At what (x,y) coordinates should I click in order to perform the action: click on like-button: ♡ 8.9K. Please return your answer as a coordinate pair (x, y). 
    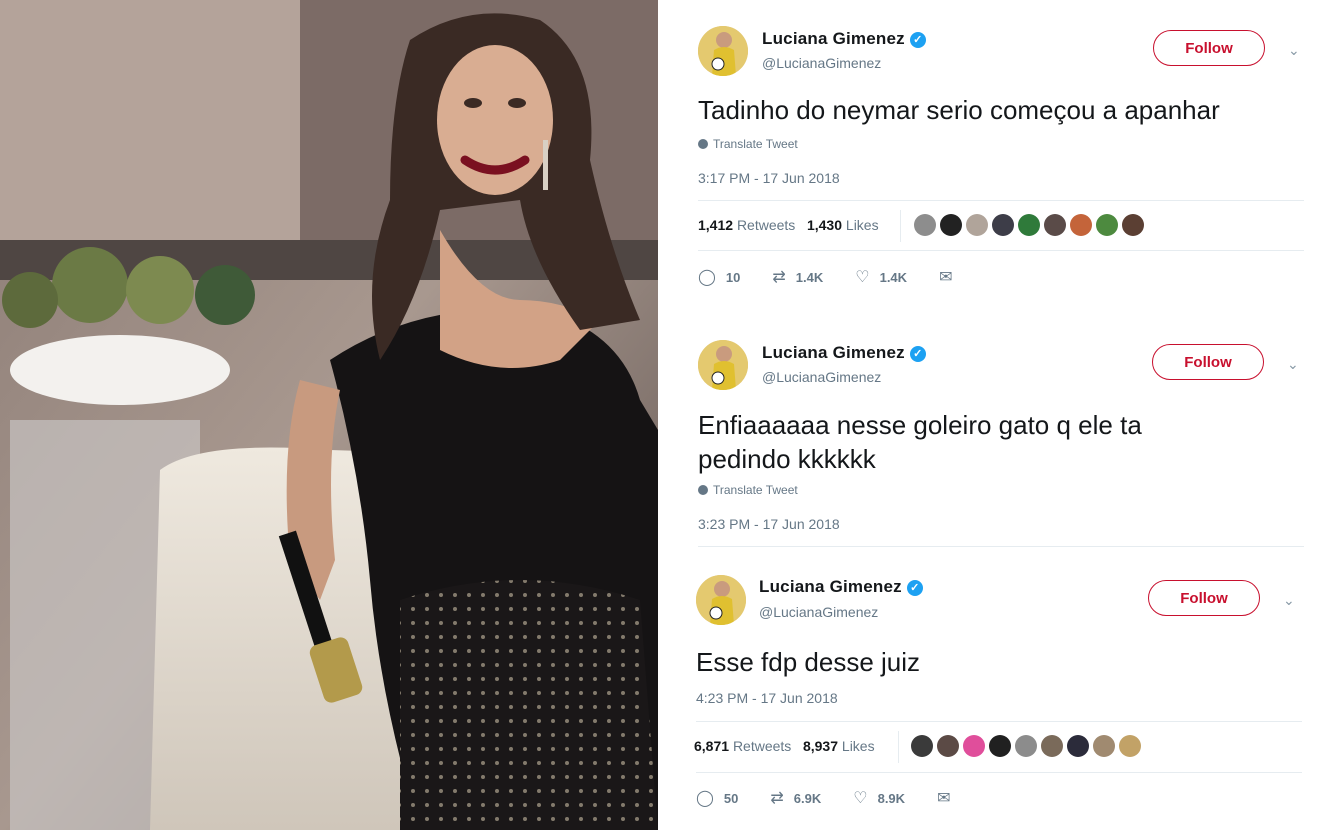
    Looking at the image, I should click on (879, 798).